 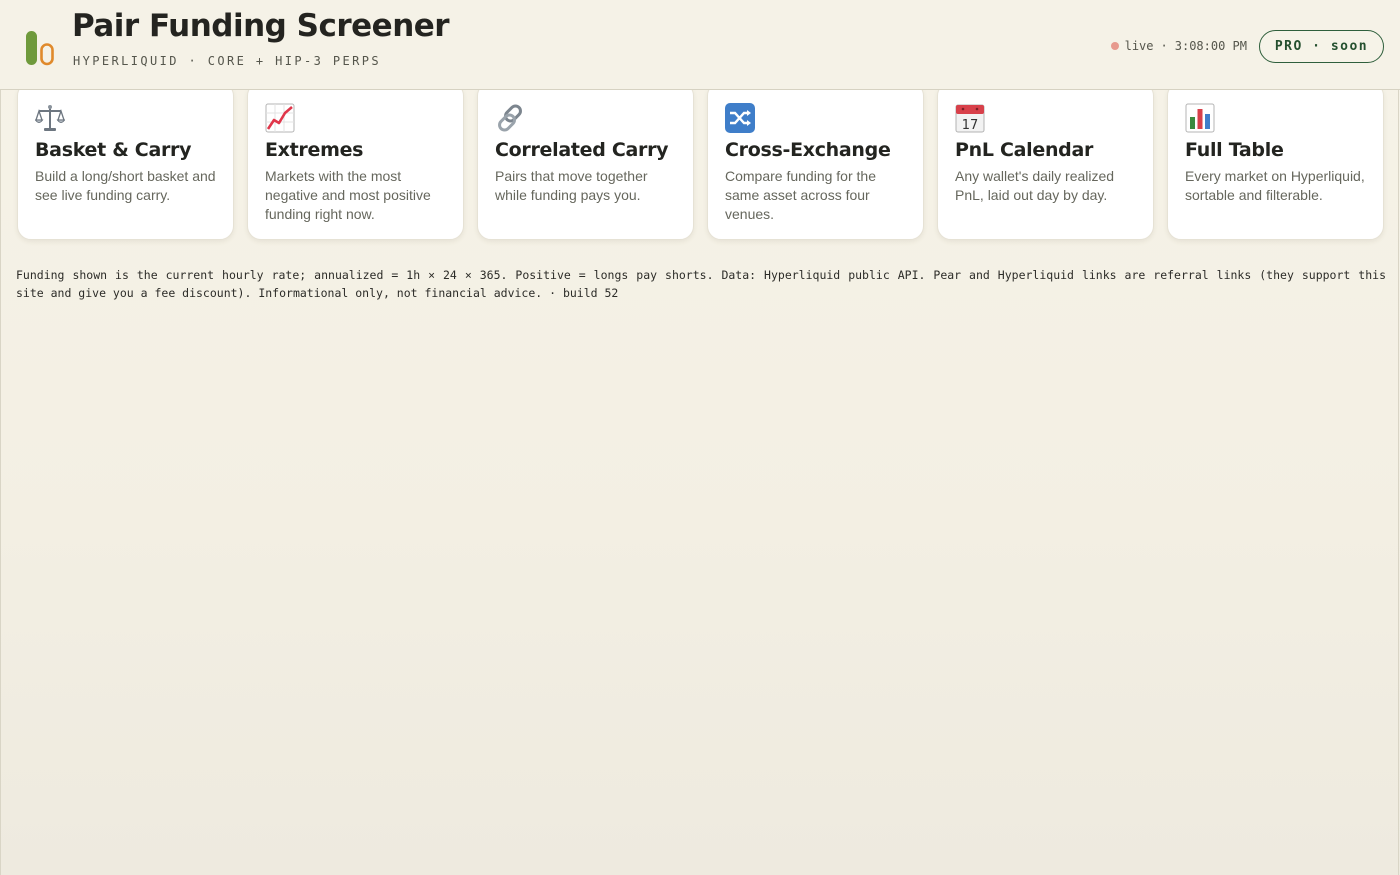 I want to click on card-title: Extremes, so click(x=314, y=150).